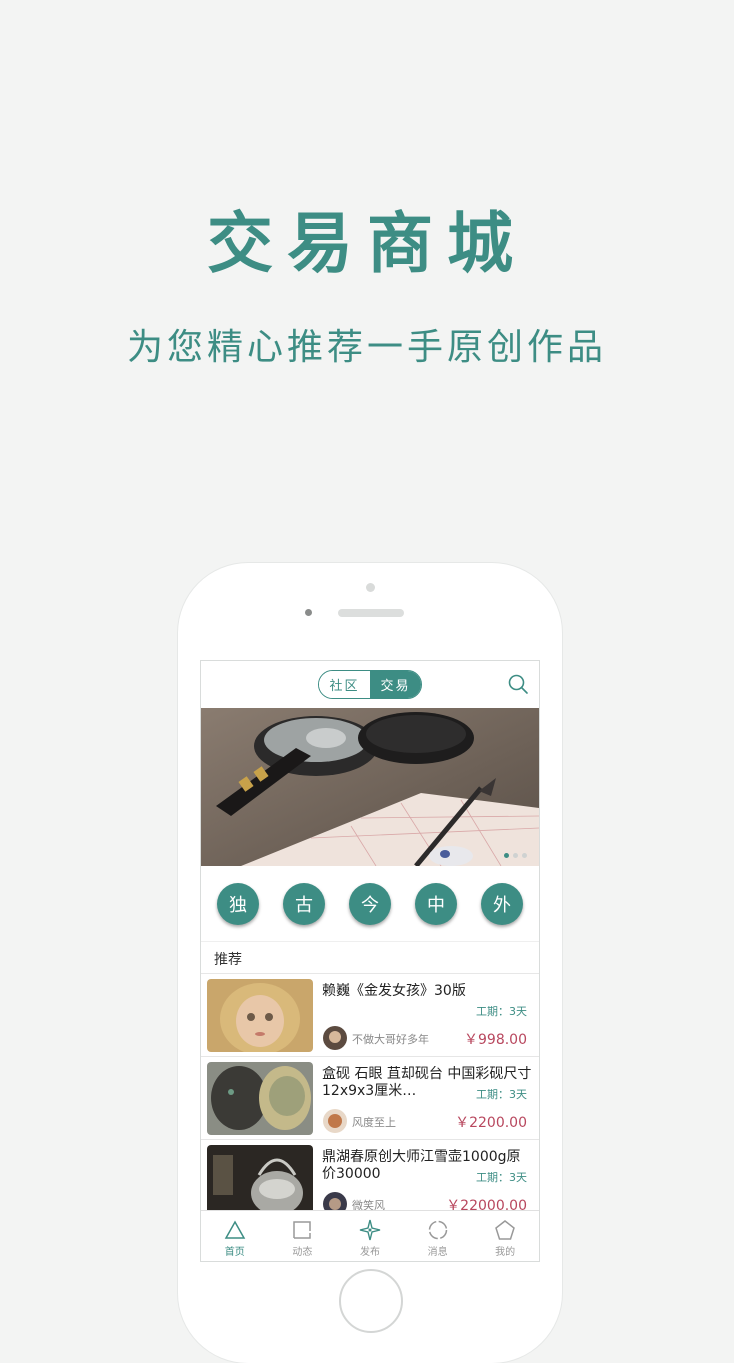 The height and width of the screenshot is (1363, 734). Describe the element at coordinates (302, 1252) in the screenshot. I see `tab-label: 动态` at that location.